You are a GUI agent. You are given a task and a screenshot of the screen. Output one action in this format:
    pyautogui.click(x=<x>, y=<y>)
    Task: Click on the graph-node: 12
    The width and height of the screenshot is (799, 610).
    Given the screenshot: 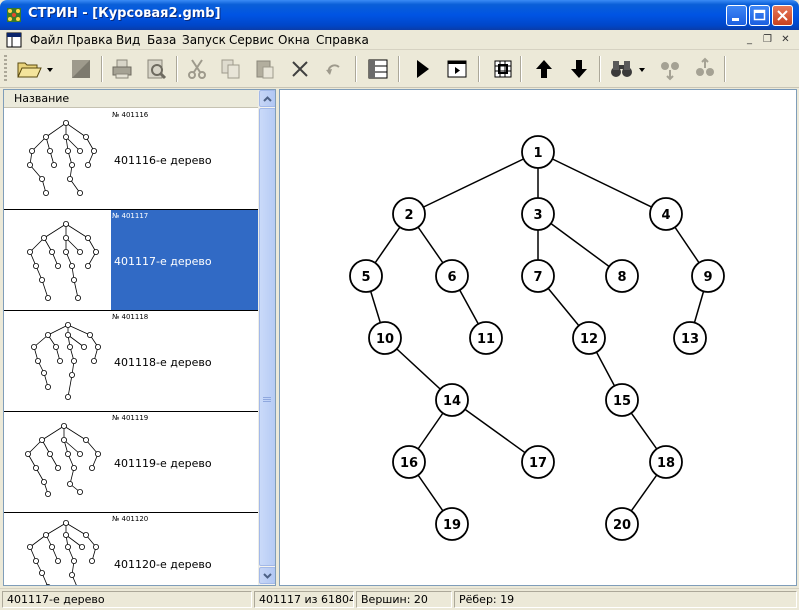 What is the action you would take?
    pyautogui.click(x=589, y=338)
    